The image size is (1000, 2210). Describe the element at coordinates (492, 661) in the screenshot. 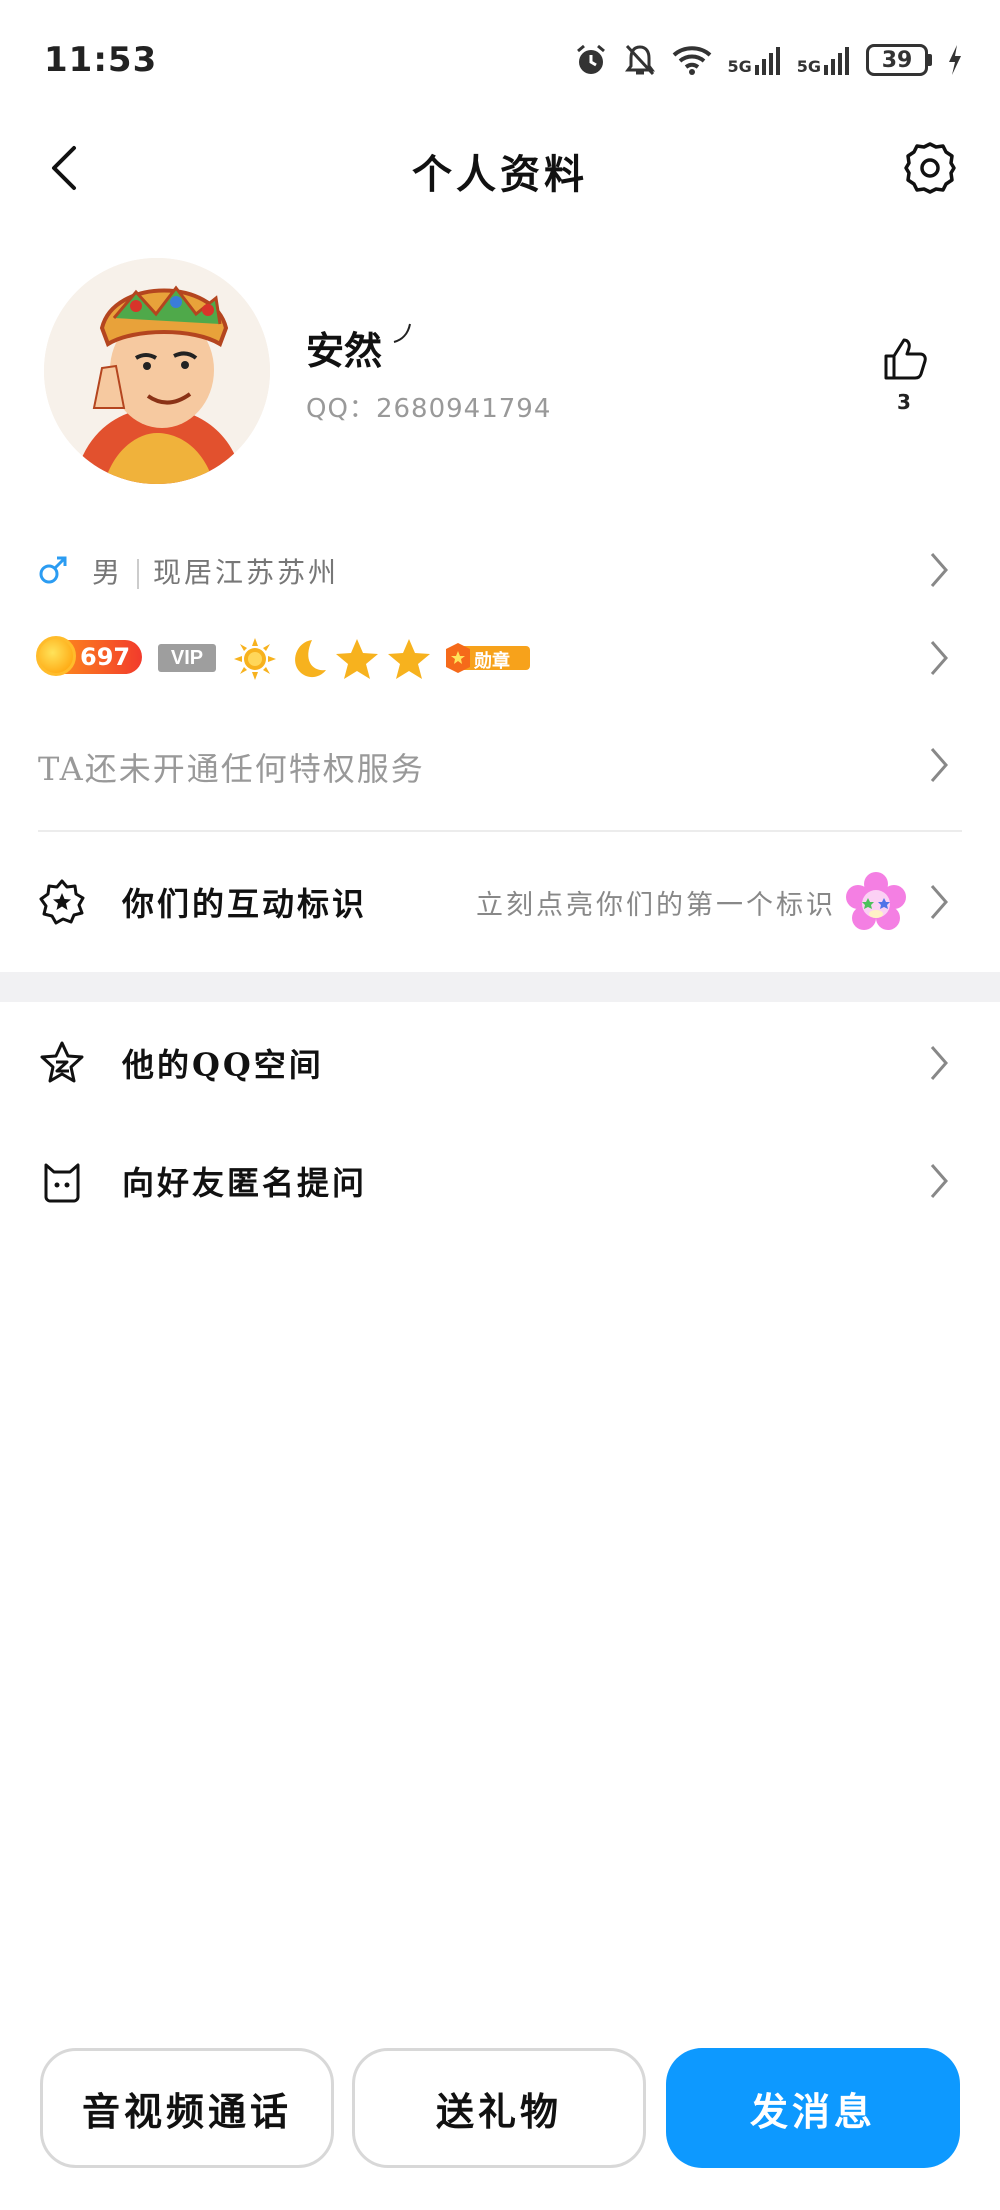

I see `medal-label: 勋章` at that location.